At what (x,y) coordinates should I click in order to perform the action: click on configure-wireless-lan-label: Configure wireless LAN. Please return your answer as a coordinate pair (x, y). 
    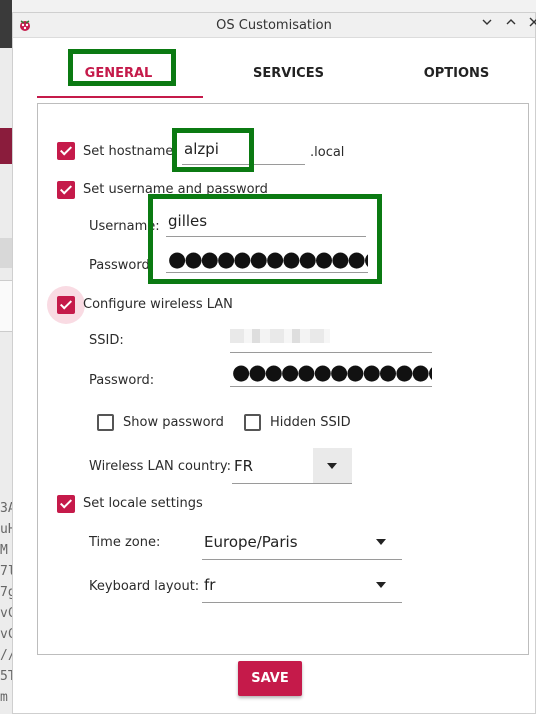
    Looking at the image, I should click on (158, 304).